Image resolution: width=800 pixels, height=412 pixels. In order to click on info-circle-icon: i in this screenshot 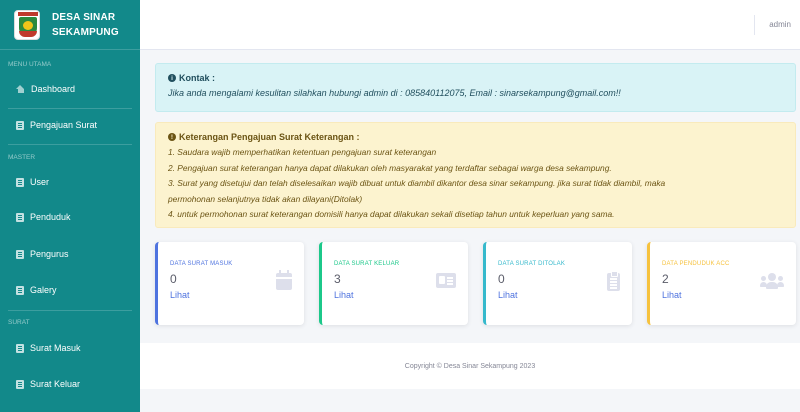, I will do `click(172, 78)`.